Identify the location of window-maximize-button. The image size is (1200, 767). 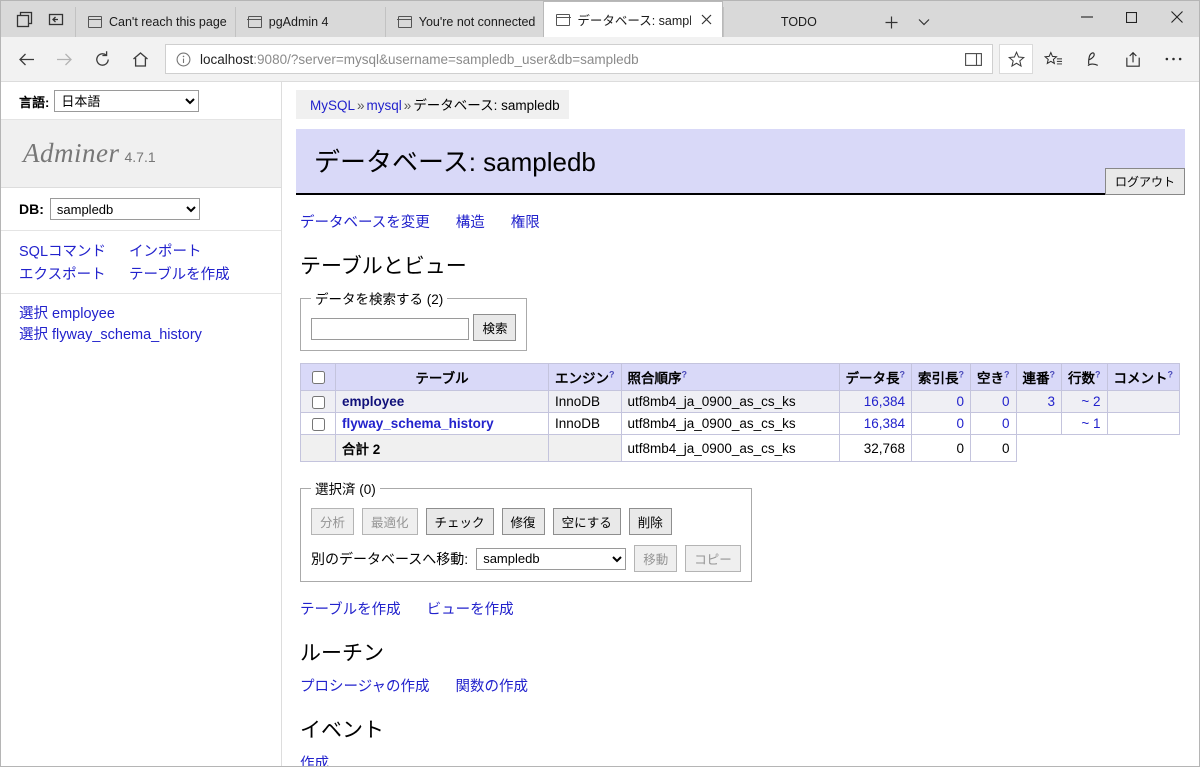
(1131, 17).